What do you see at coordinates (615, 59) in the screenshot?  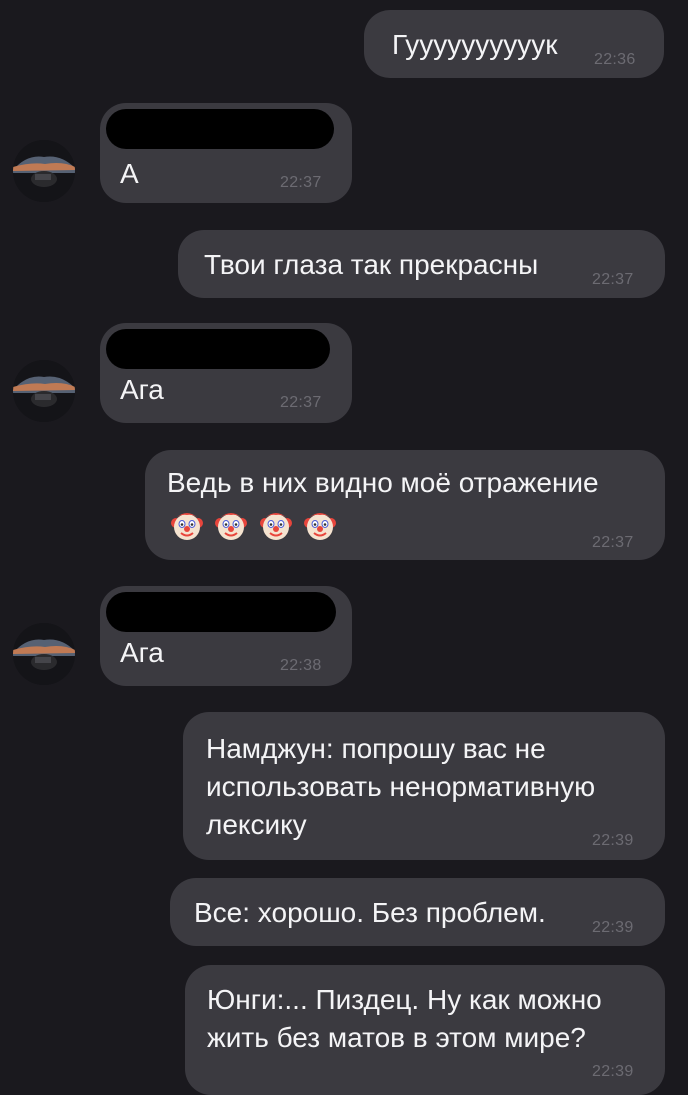 I see `message-time: 22:36` at bounding box center [615, 59].